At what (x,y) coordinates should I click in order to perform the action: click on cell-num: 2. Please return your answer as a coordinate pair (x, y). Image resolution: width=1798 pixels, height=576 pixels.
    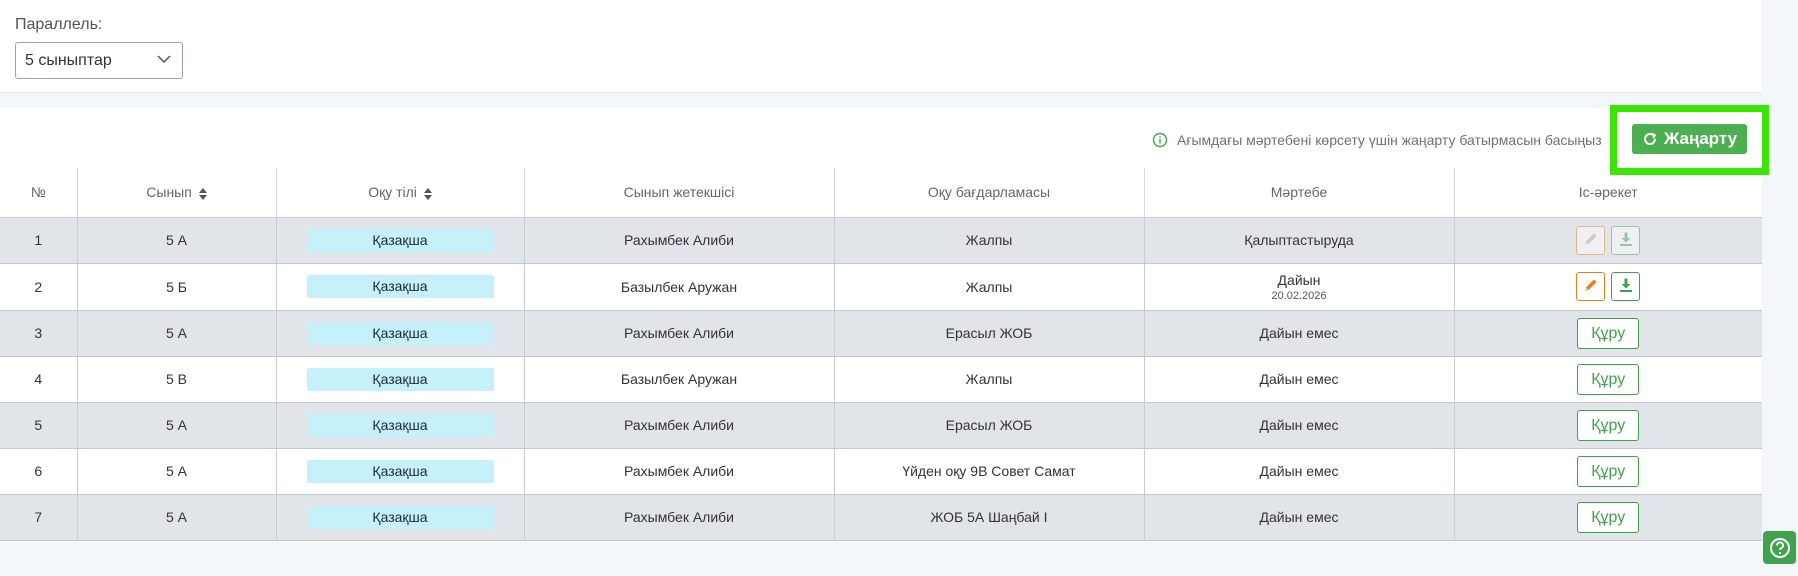
    Looking at the image, I should click on (38, 287).